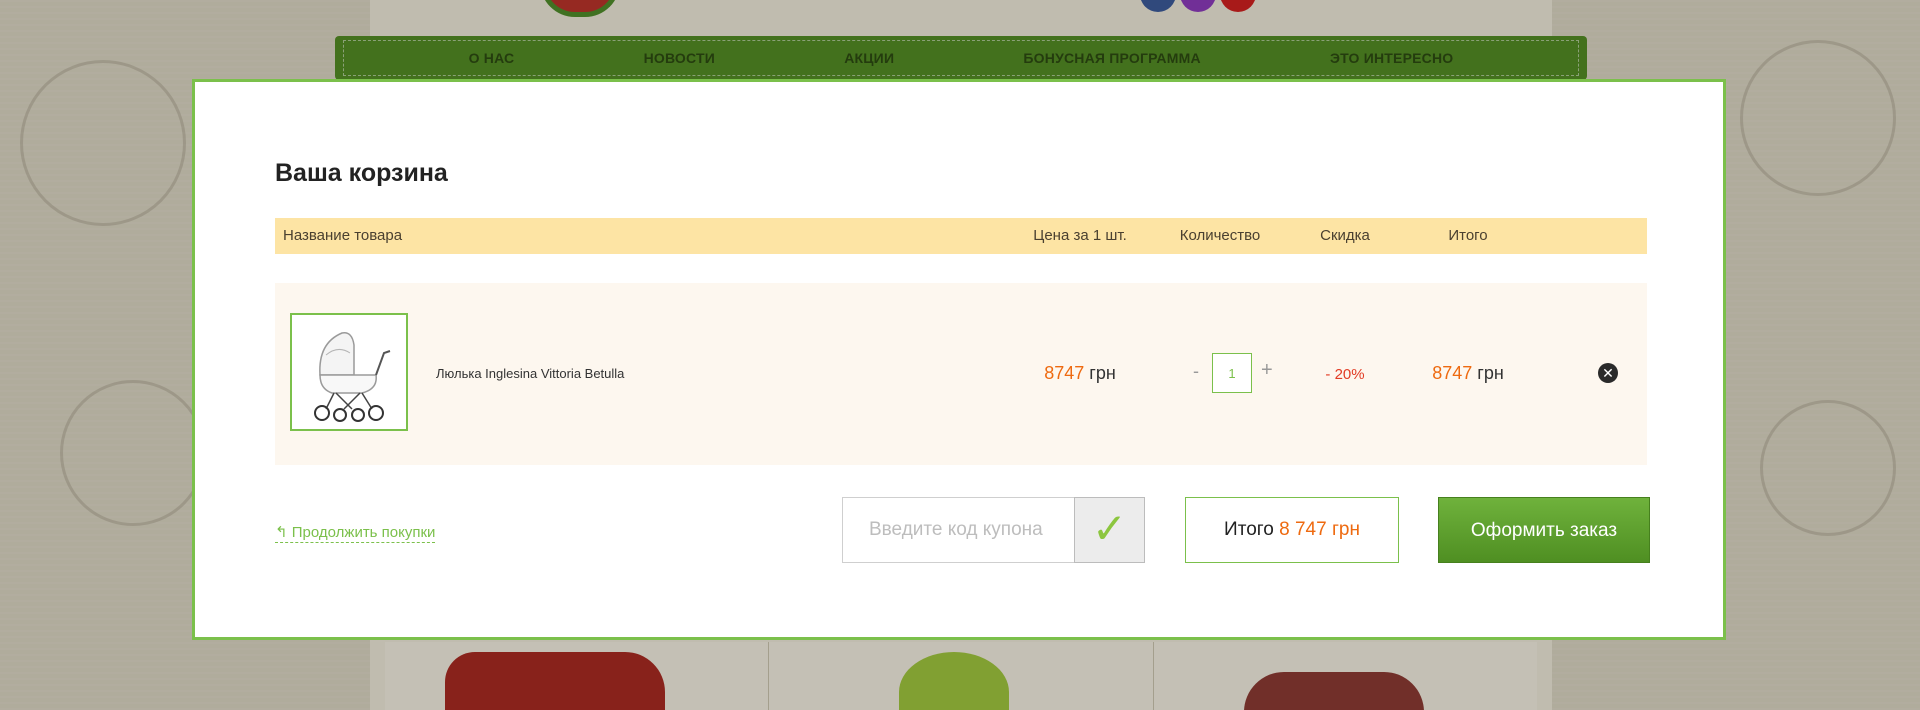 Image resolution: width=1920 pixels, height=710 pixels. I want to click on stroller-image, so click(352, 377).